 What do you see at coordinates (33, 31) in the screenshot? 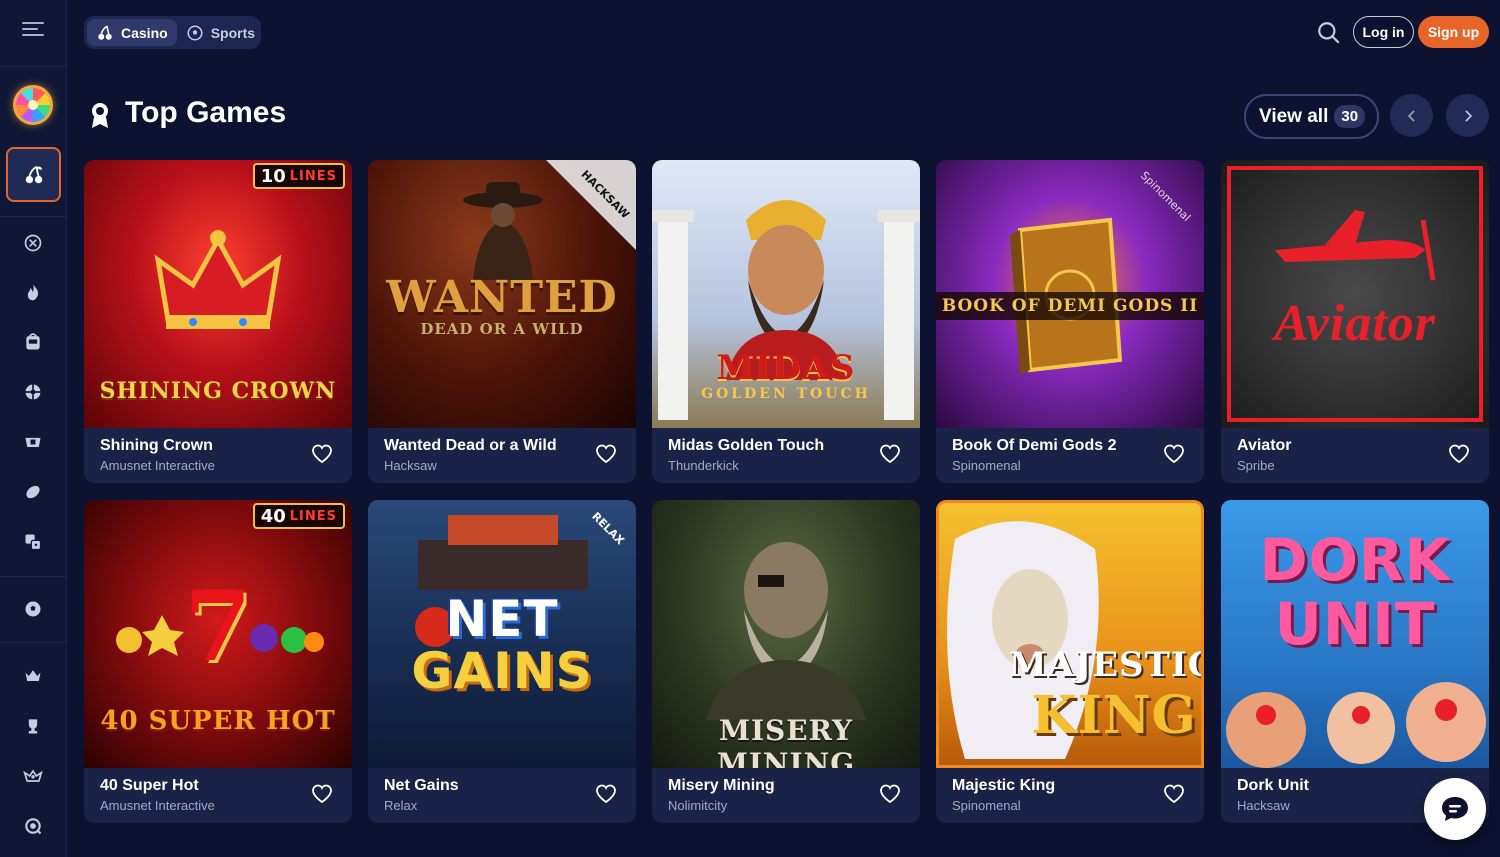
I see `menu-icon` at bounding box center [33, 31].